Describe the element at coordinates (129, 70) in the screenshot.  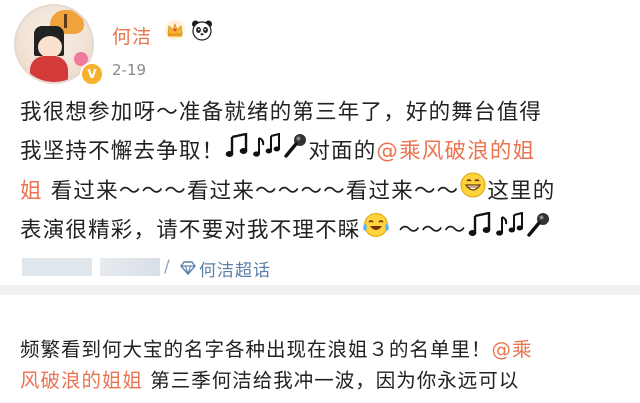
I see `post-date: 2-19` at that location.